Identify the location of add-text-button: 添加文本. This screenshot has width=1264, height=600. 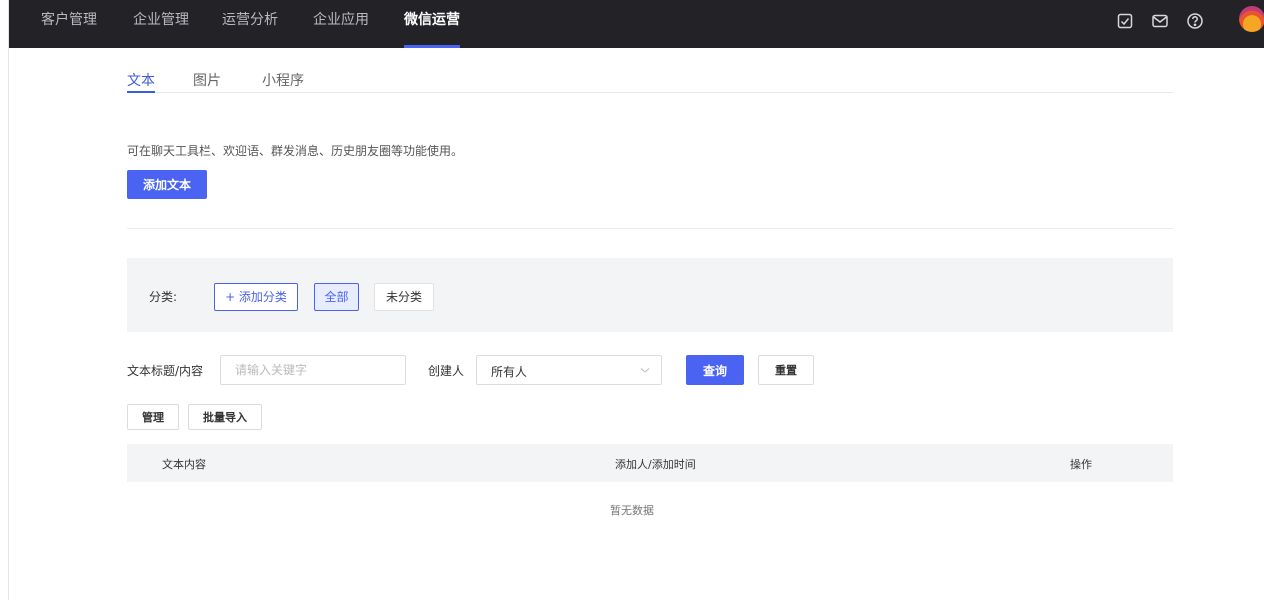
(167, 184).